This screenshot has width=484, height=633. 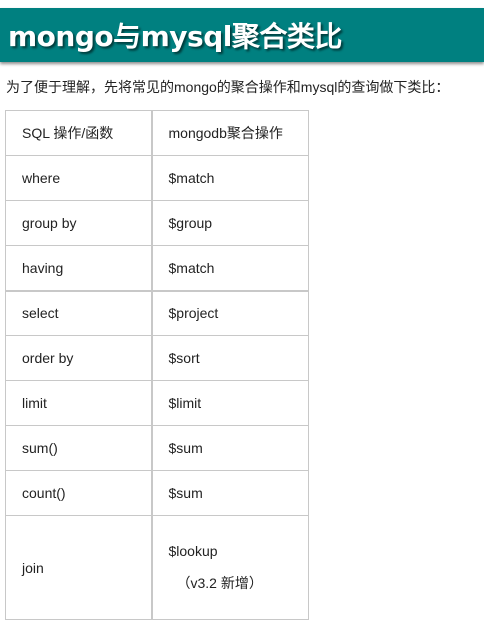 I want to click on sql-cell: limit, so click(x=79, y=403).